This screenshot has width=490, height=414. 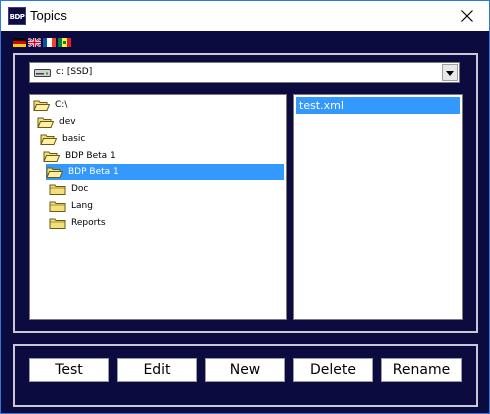 I want to click on tree-node-reports: Reports, so click(x=78, y=223).